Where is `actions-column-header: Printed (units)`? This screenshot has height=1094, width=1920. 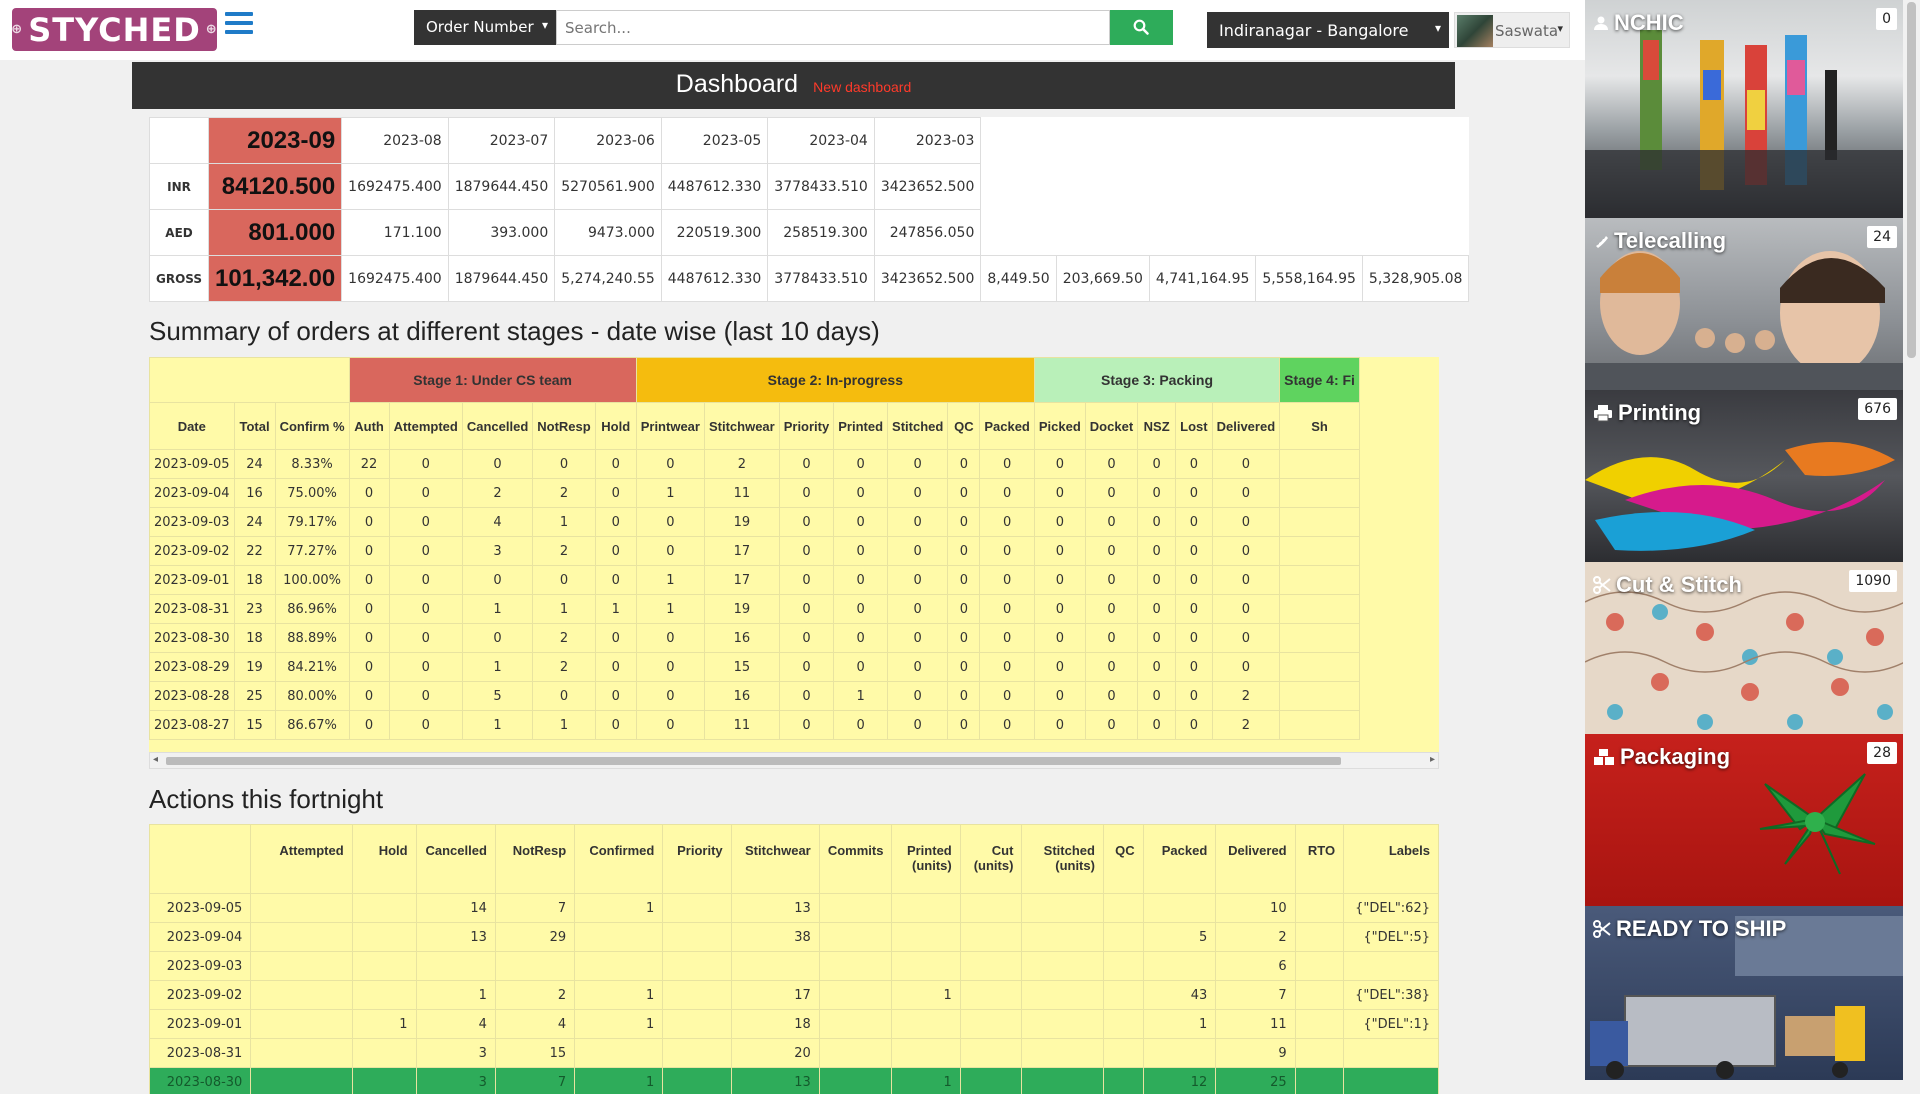 actions-column-header: Printed (units) is located at coordinates (926, 859).